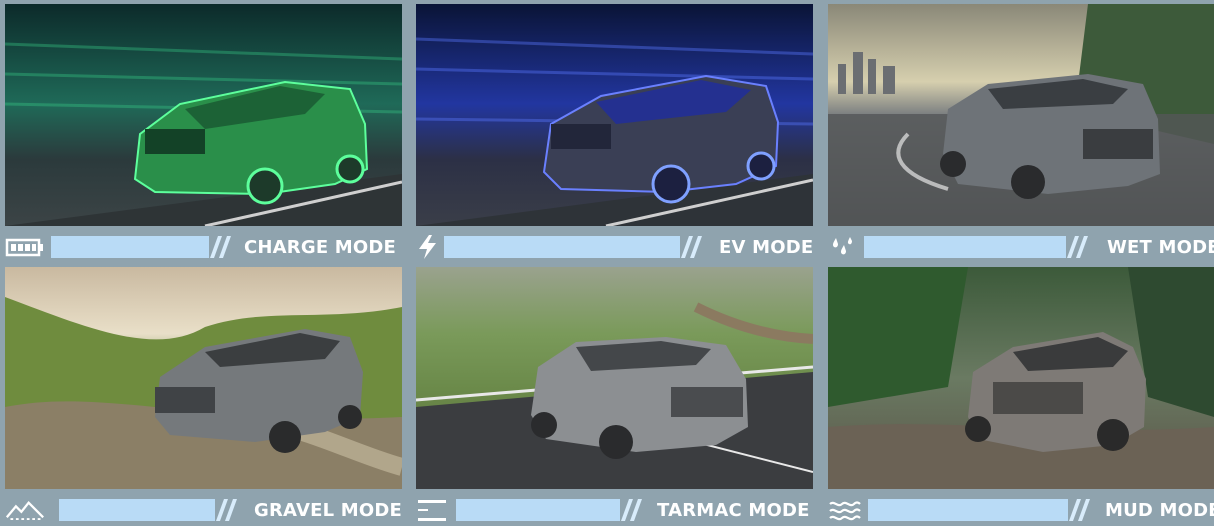 The image size is (1214, 526). What do you see at coordinates (1021, 115) in the screenshot?
I see `wet-mode-photo` at bounding box center [1021, 115].